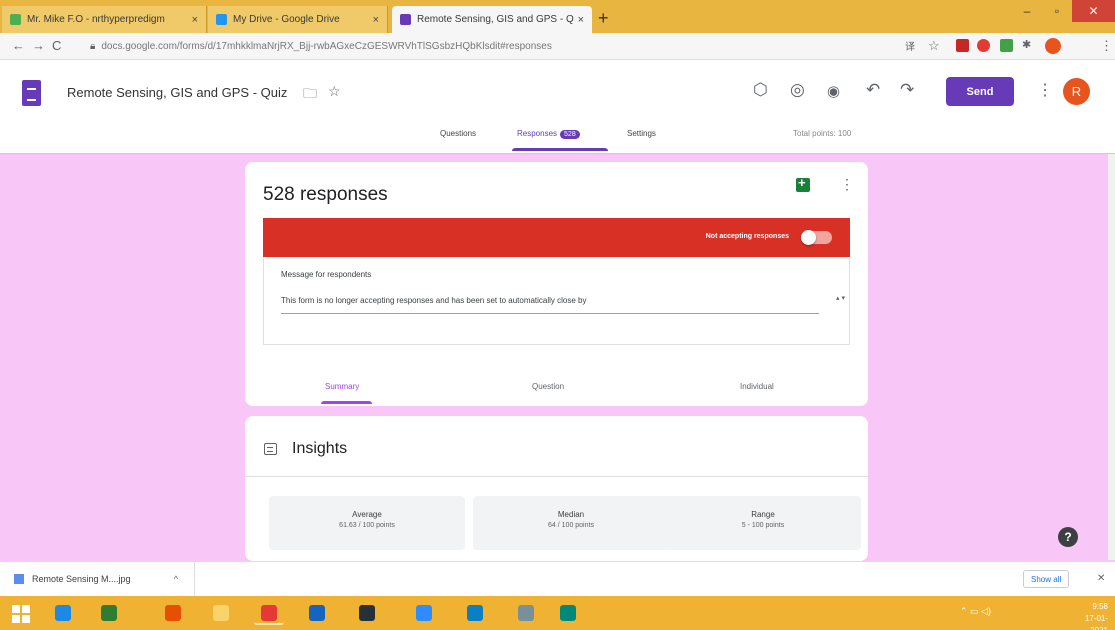 The width and height of the screenshot is (1115, 630). What do you see at coordinates (803, 183) in the screenshot?
I see `link-to-sheets-icon` at bounding box center [803, 183].